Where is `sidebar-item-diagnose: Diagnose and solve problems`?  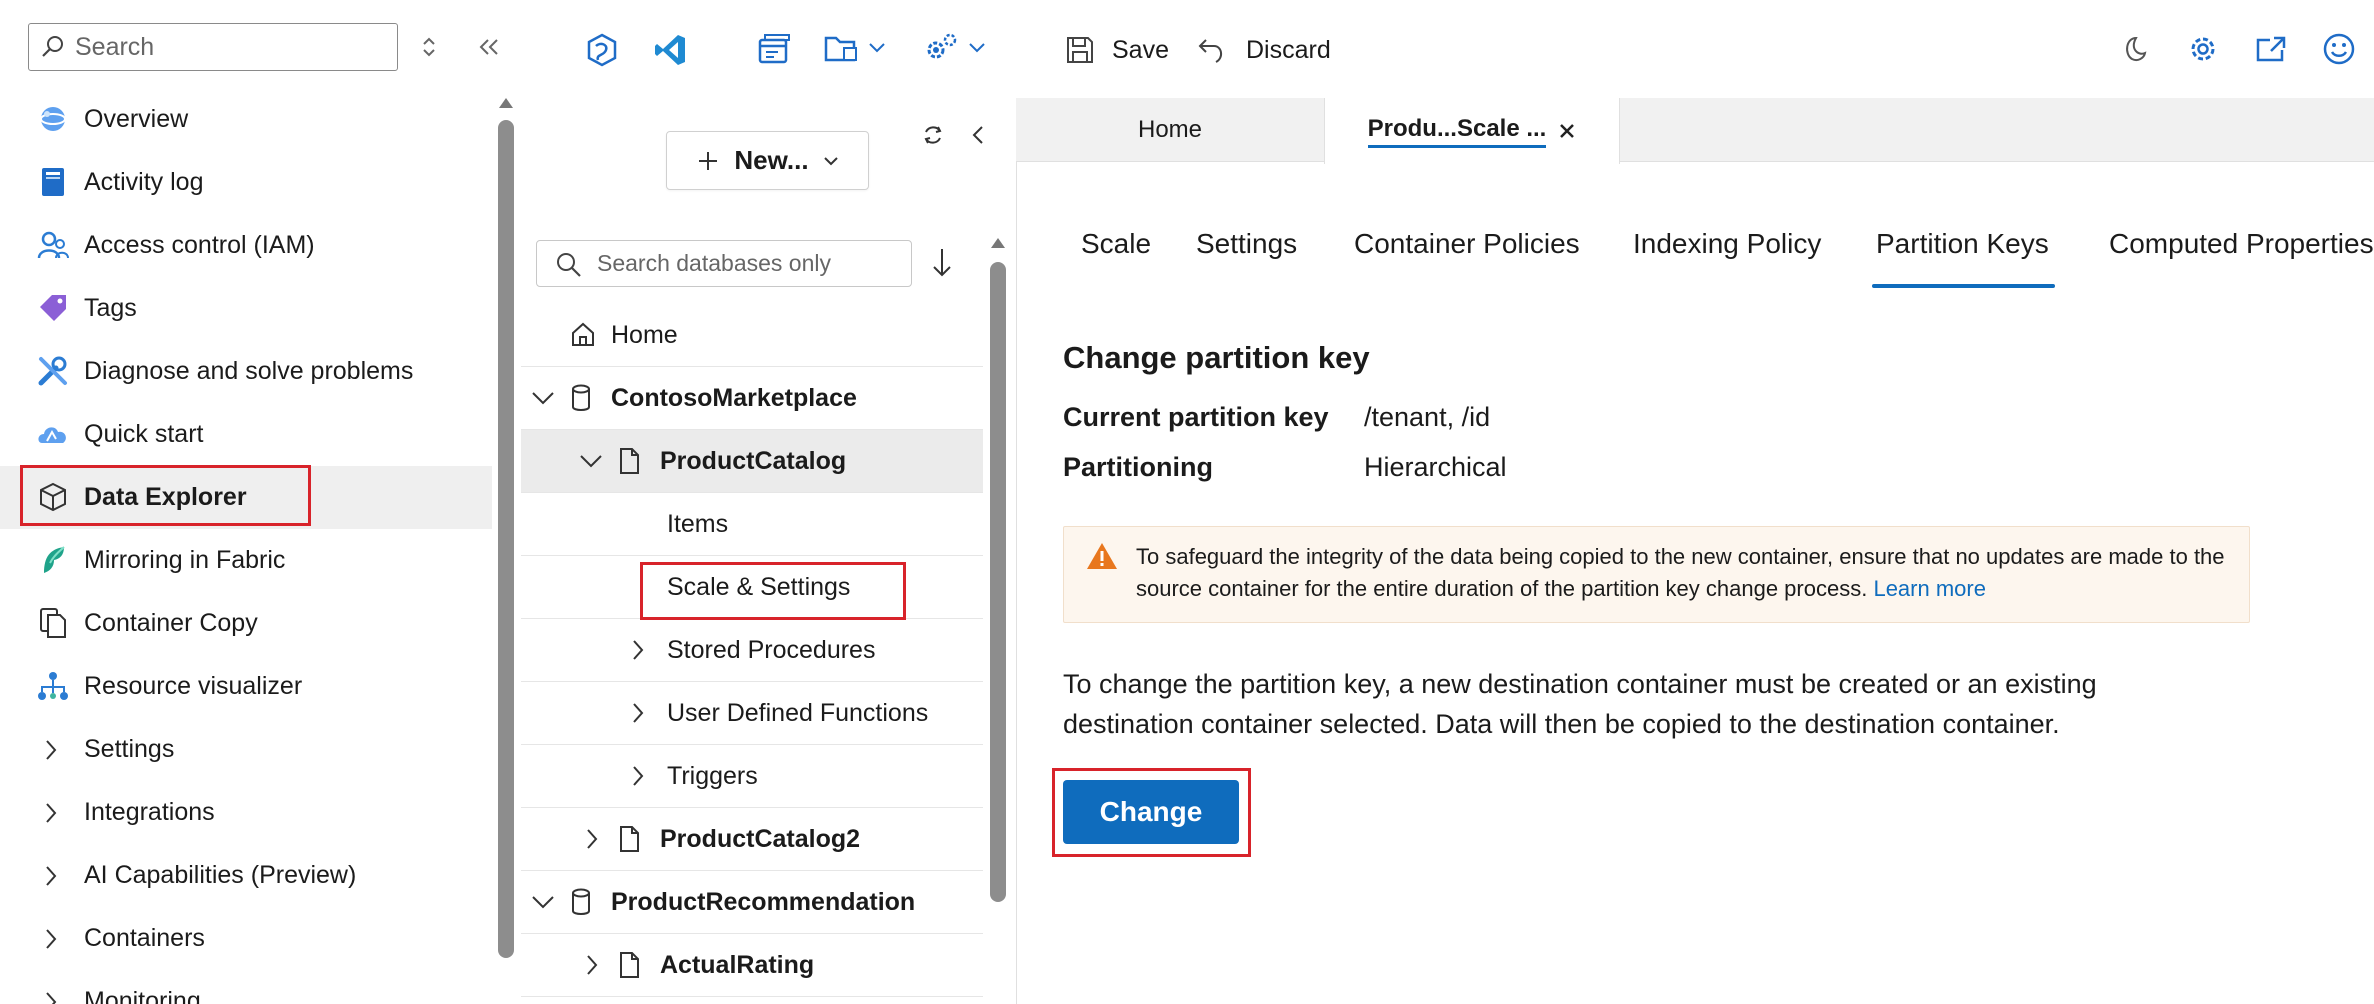
sidebar-item-diagnose: Diagnose and solve problems is located at coordinates (246, 371).